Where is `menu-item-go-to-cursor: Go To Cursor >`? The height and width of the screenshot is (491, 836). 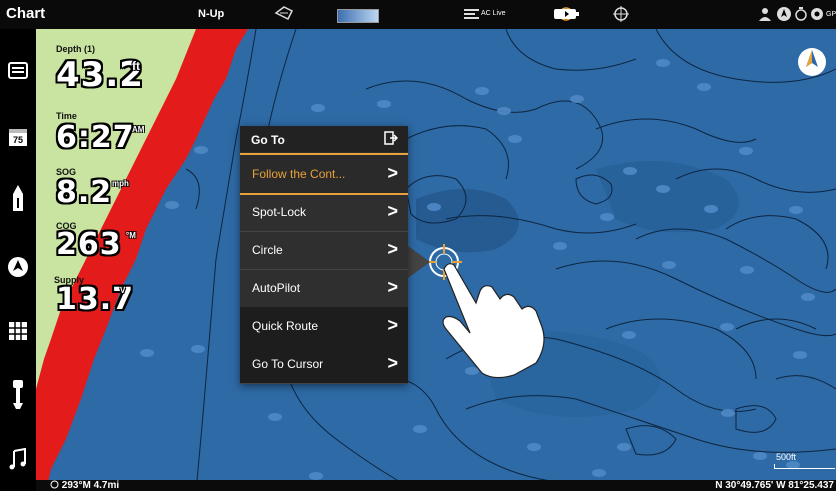
menu-item-go-to-cursor: Go To Cursor > is located at coordinates (324, 364).